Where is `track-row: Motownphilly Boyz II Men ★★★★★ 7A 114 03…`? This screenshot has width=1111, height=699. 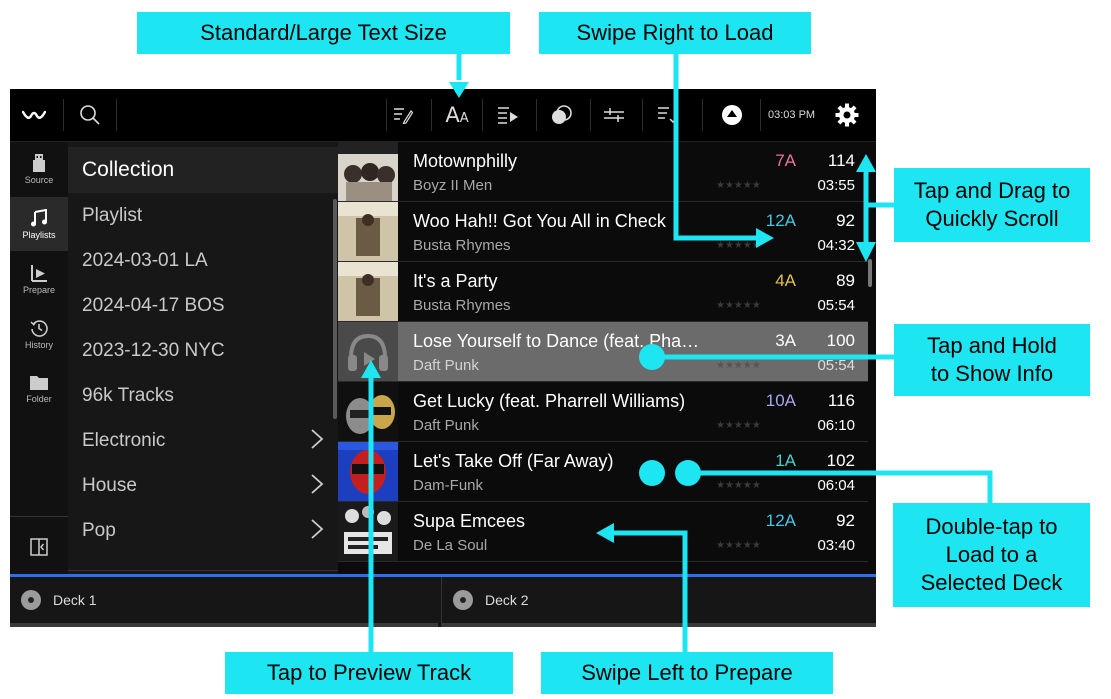 track-row: Motownphilly Boyz II Men ★★★★★ 7A 114 03… is located at coordinates (603, 172).